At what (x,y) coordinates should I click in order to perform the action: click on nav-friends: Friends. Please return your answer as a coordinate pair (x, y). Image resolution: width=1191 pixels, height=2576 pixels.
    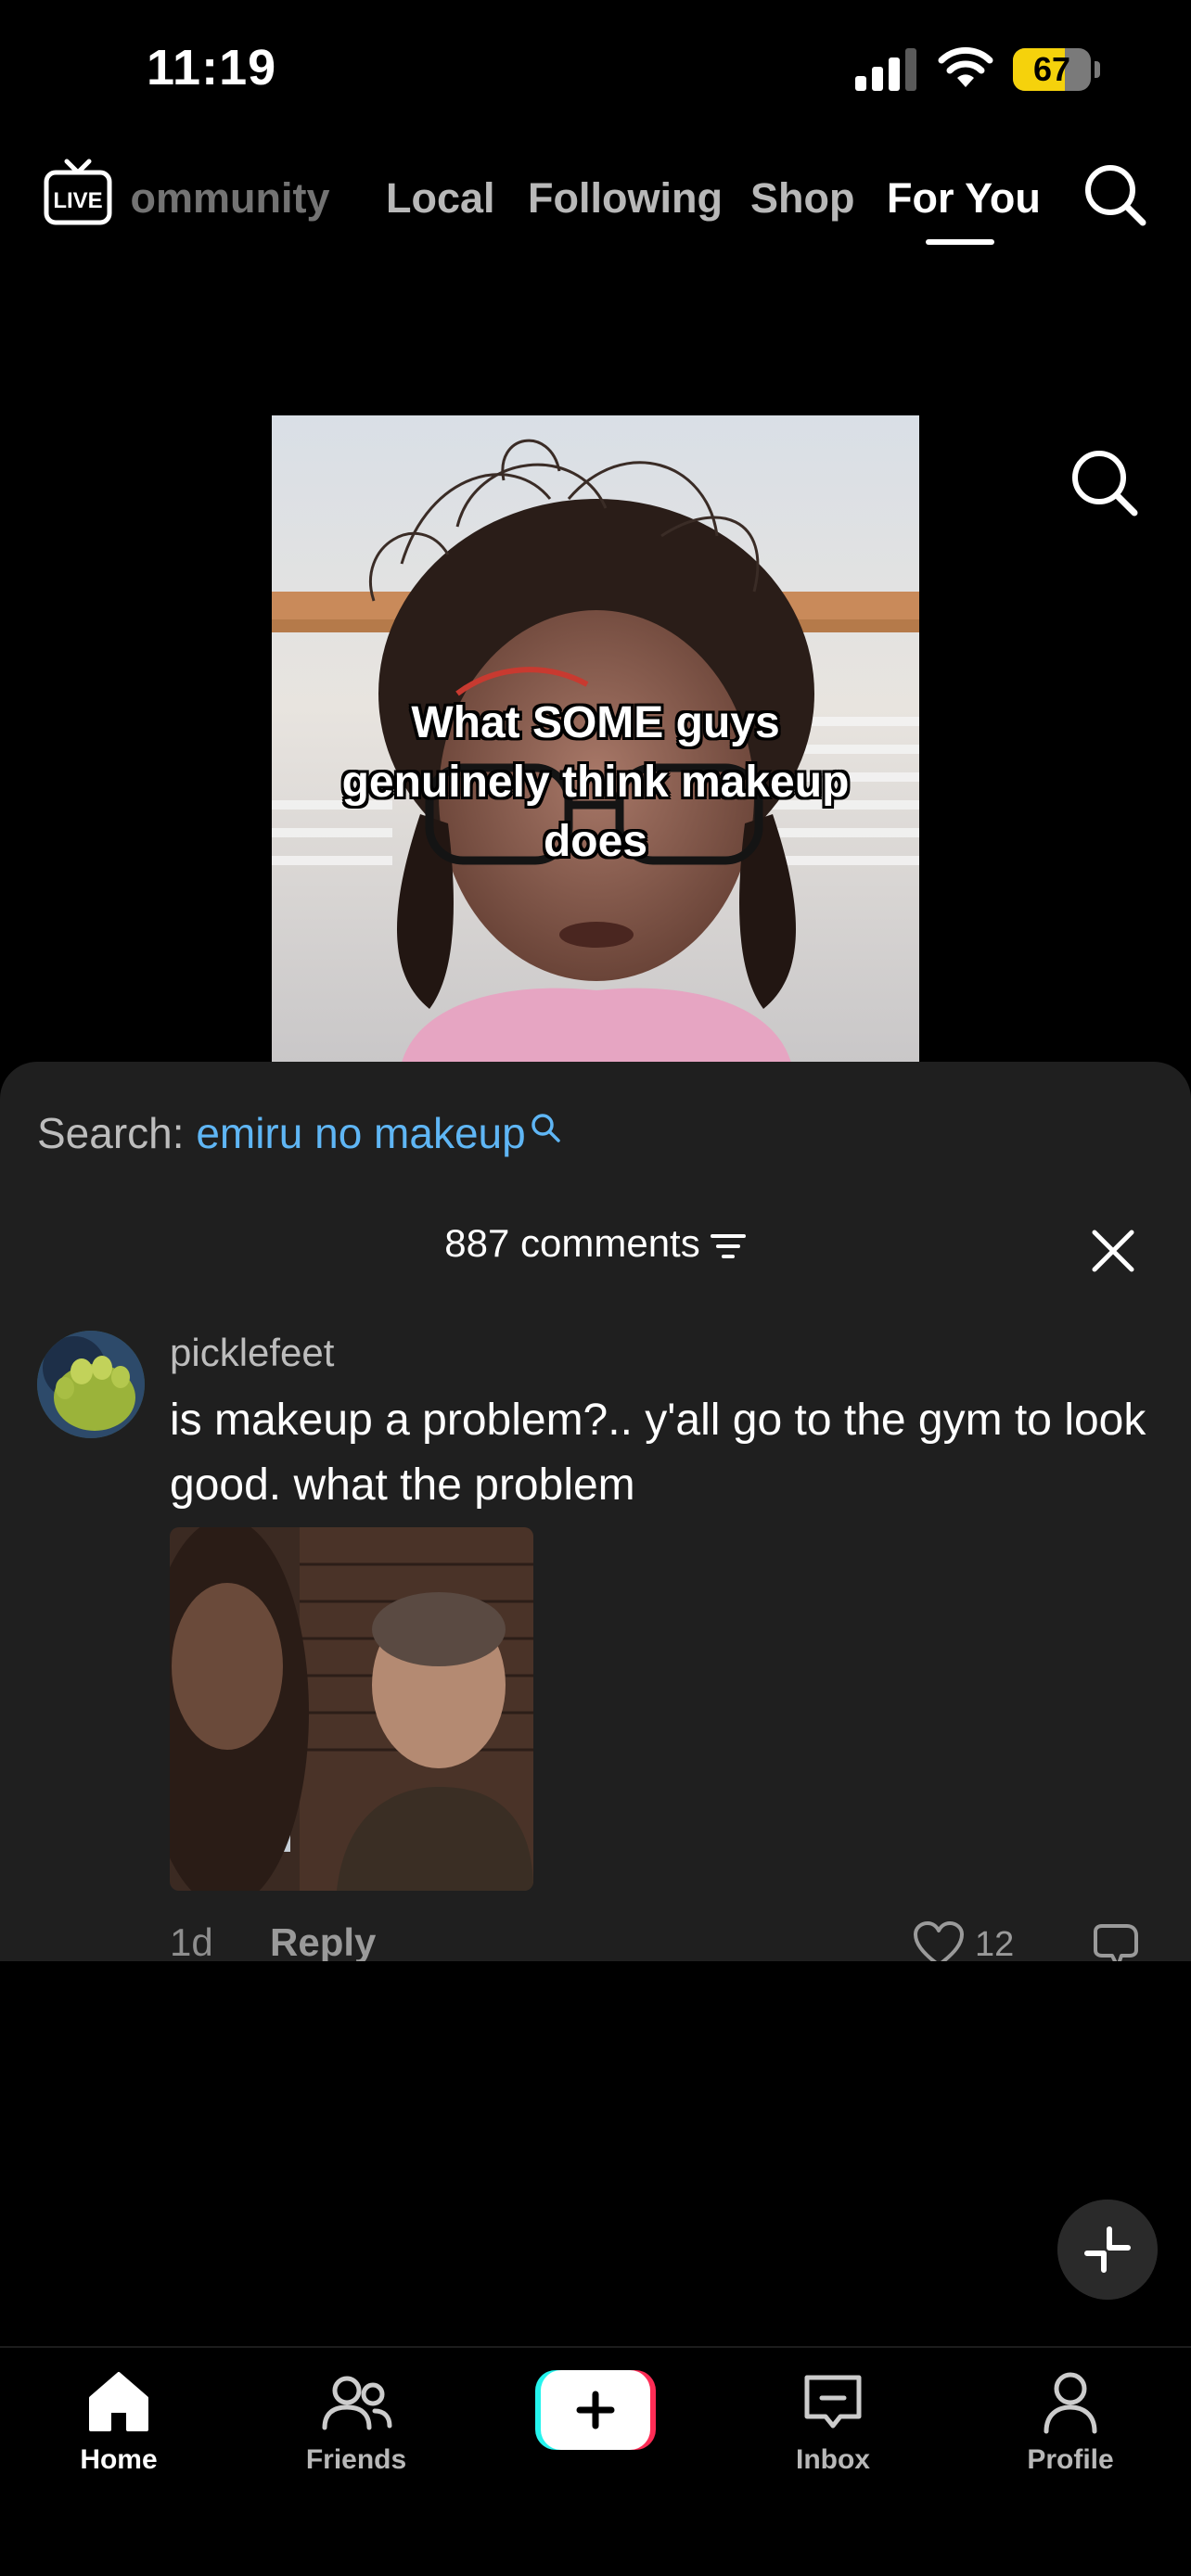
    Looking at the image, I should click on (356, 2420).